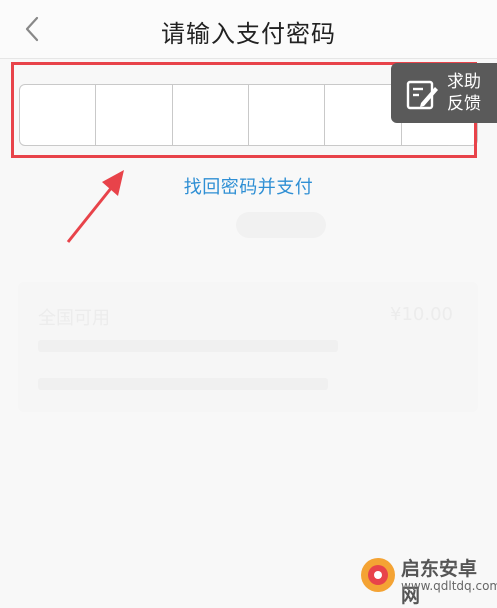 The height and width of the screenshot is (608, 497). I want to click on faint-pill, so click(281, 225).